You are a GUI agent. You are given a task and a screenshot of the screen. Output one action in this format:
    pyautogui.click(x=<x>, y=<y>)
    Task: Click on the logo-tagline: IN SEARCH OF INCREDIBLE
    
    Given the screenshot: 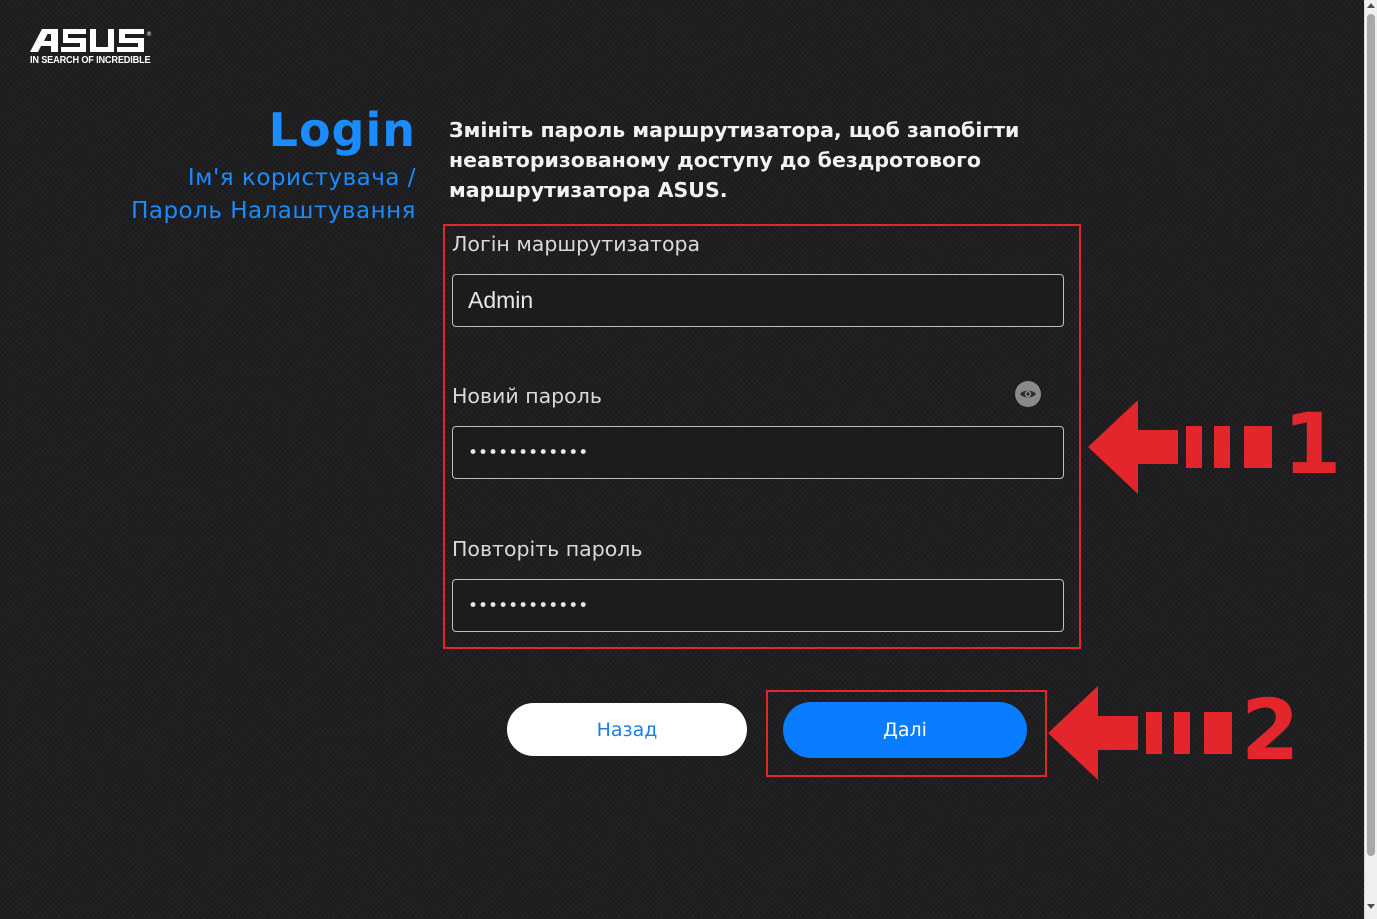 What is the action you would take?
    pyautogui.click(x=90, y=60)
    